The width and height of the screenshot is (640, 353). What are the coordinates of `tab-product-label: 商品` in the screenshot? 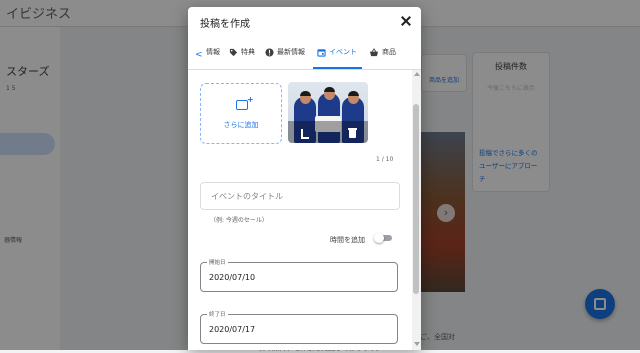 It's located at (389, 52).